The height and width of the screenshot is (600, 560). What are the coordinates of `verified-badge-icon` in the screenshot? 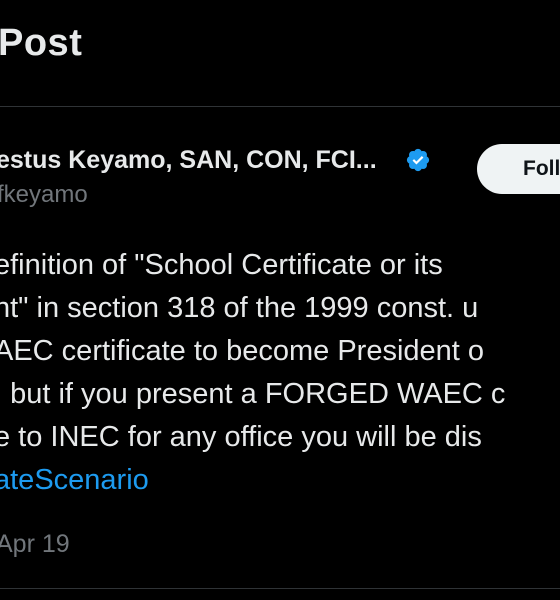 It's located at (418, 160).